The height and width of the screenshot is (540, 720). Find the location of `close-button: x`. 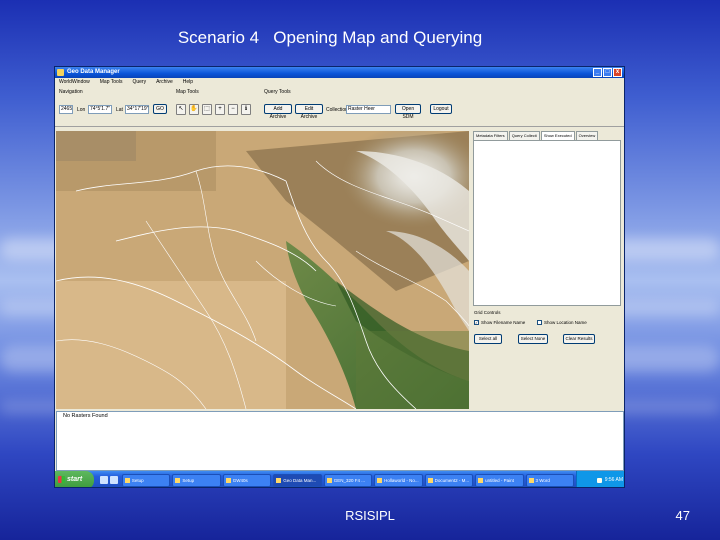

close-button: x is located at coordinates (617, 72).